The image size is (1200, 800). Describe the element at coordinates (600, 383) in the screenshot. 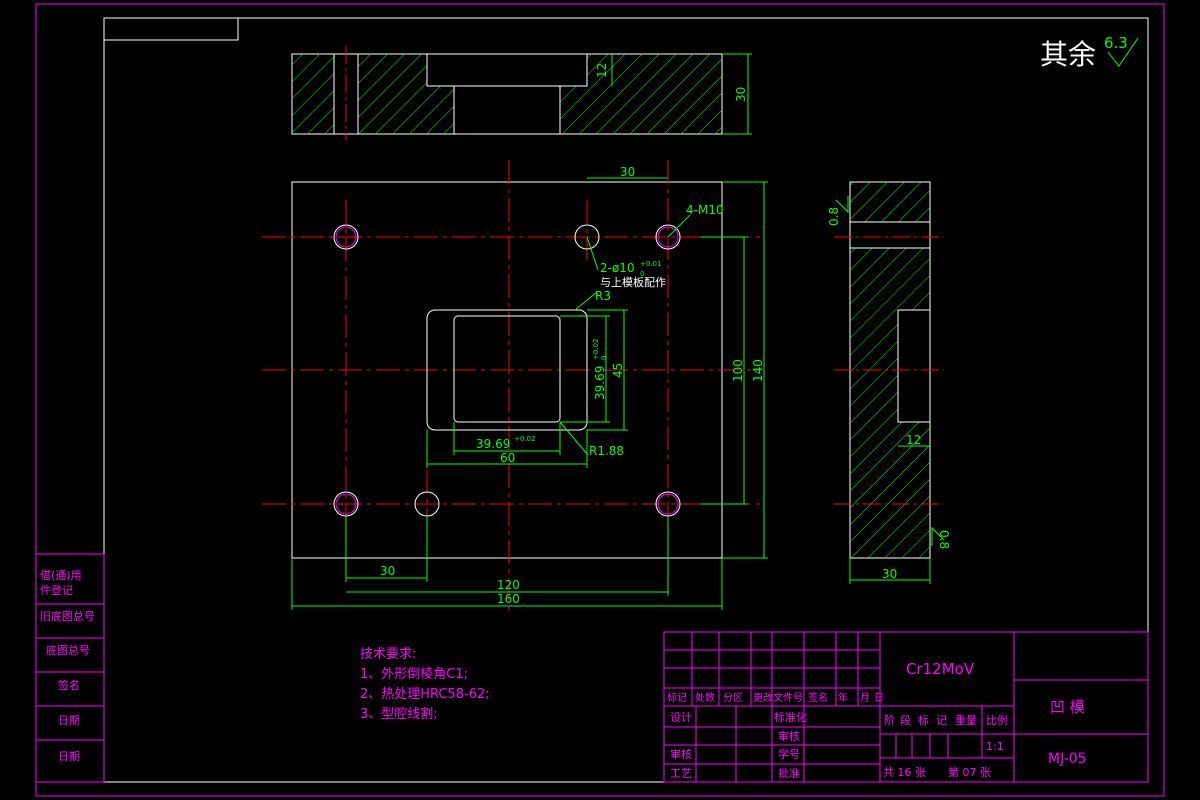

I see `dim-cavity-h: 39.69` at that location.